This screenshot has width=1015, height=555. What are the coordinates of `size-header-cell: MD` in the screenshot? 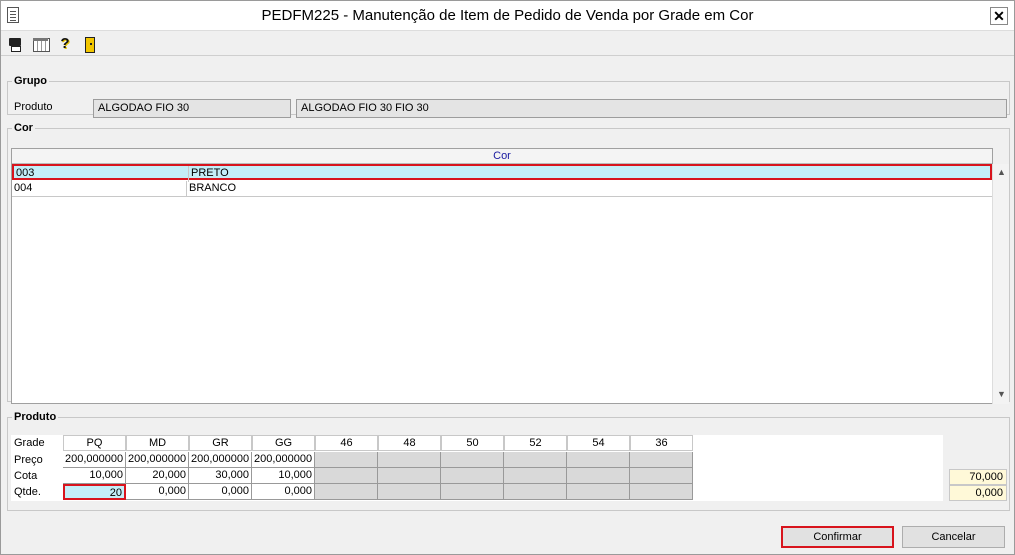 It's located at (157, 443).